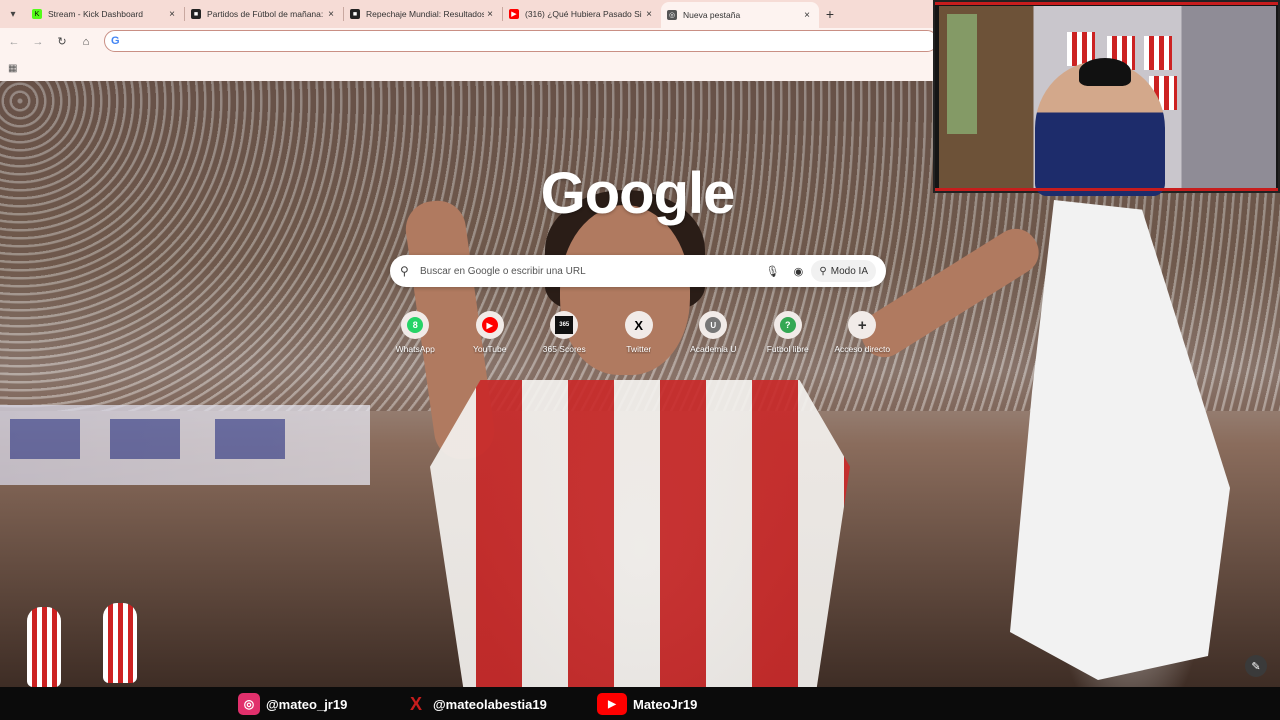 This screenshot has height=720, width=1280. I want to click on shortcut-academia: U Academia U, so click(713, 332).